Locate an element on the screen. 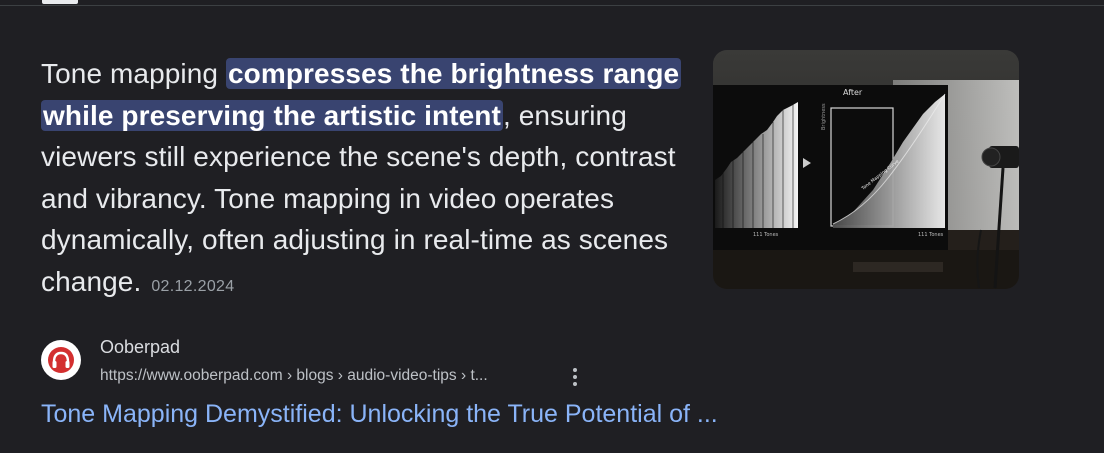 The image size is (1104, 453). snippet-lead: Tone mapping is located at coordinates (133, 73).